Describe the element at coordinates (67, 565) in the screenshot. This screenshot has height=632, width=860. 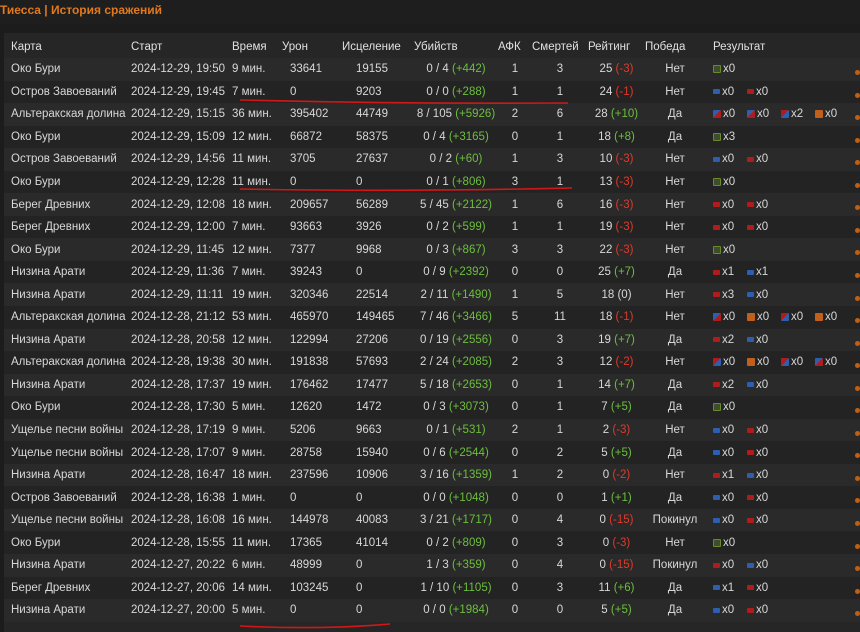
I see `cell-map: Низина Арати` at that location.